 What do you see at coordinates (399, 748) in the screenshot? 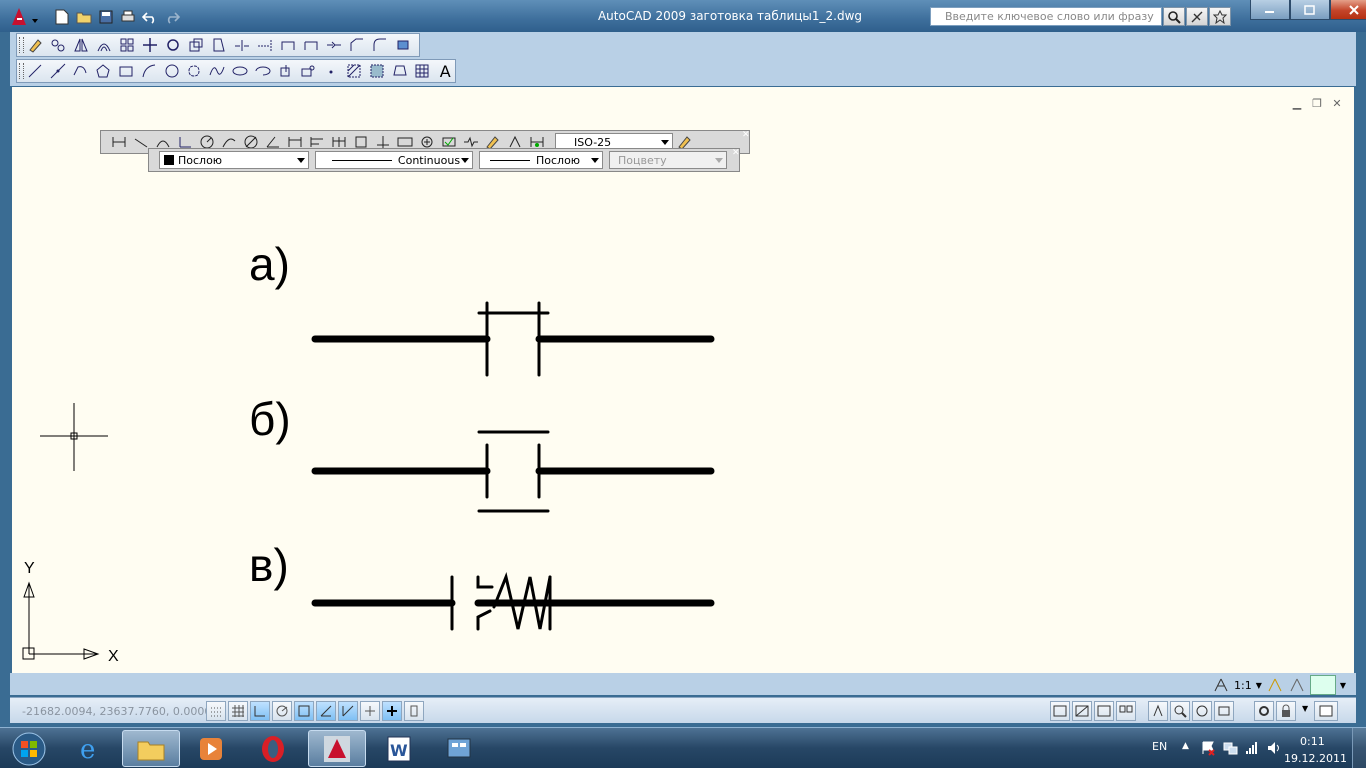
I see `word-icon: W` at bounding box center [399, 748].